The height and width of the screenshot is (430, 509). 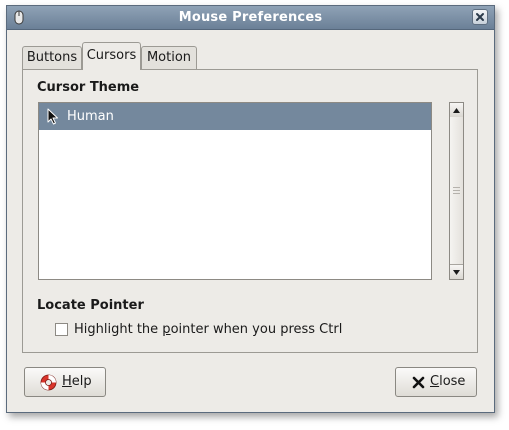 What do you see at coordinates (452, 381) in the screenshot?
I see `close-label-rest: lose` at bounding box center [452, 381].